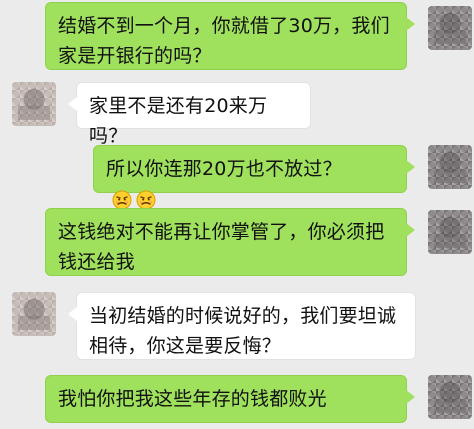 Image resolution: width=474 pixels, height=429 pixels. What do you see at coordinates (221, 247) in the screenshot?
I see `message-text: 这钱绝对不能再让你掌管了，你必须把钱还给我` at bounding box center [221, 247].